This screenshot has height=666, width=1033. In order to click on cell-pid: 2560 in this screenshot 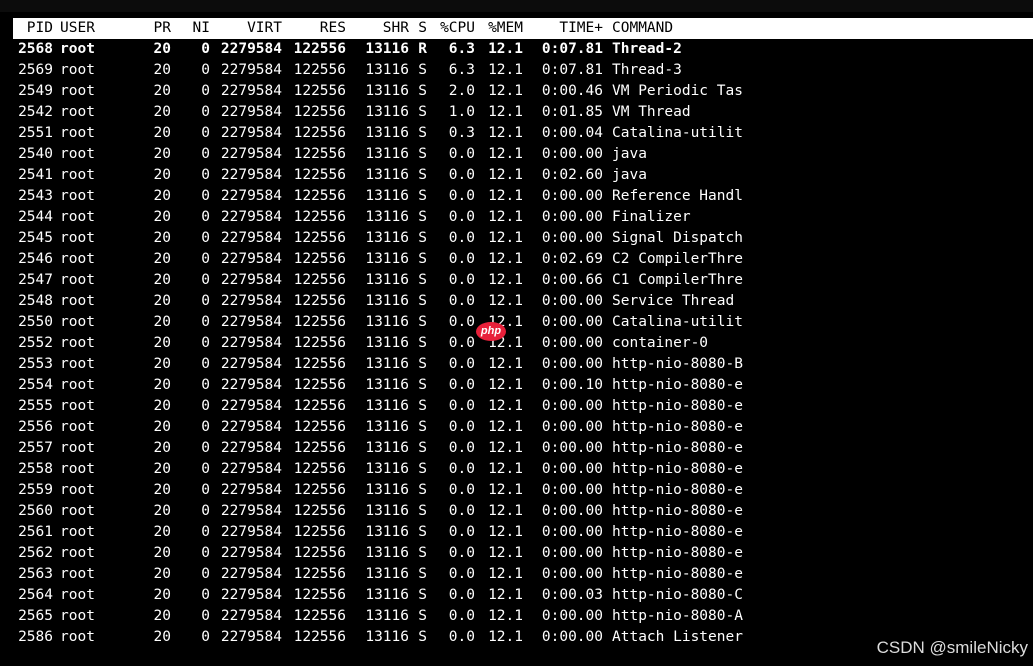, I will do `click(35, 511)`.